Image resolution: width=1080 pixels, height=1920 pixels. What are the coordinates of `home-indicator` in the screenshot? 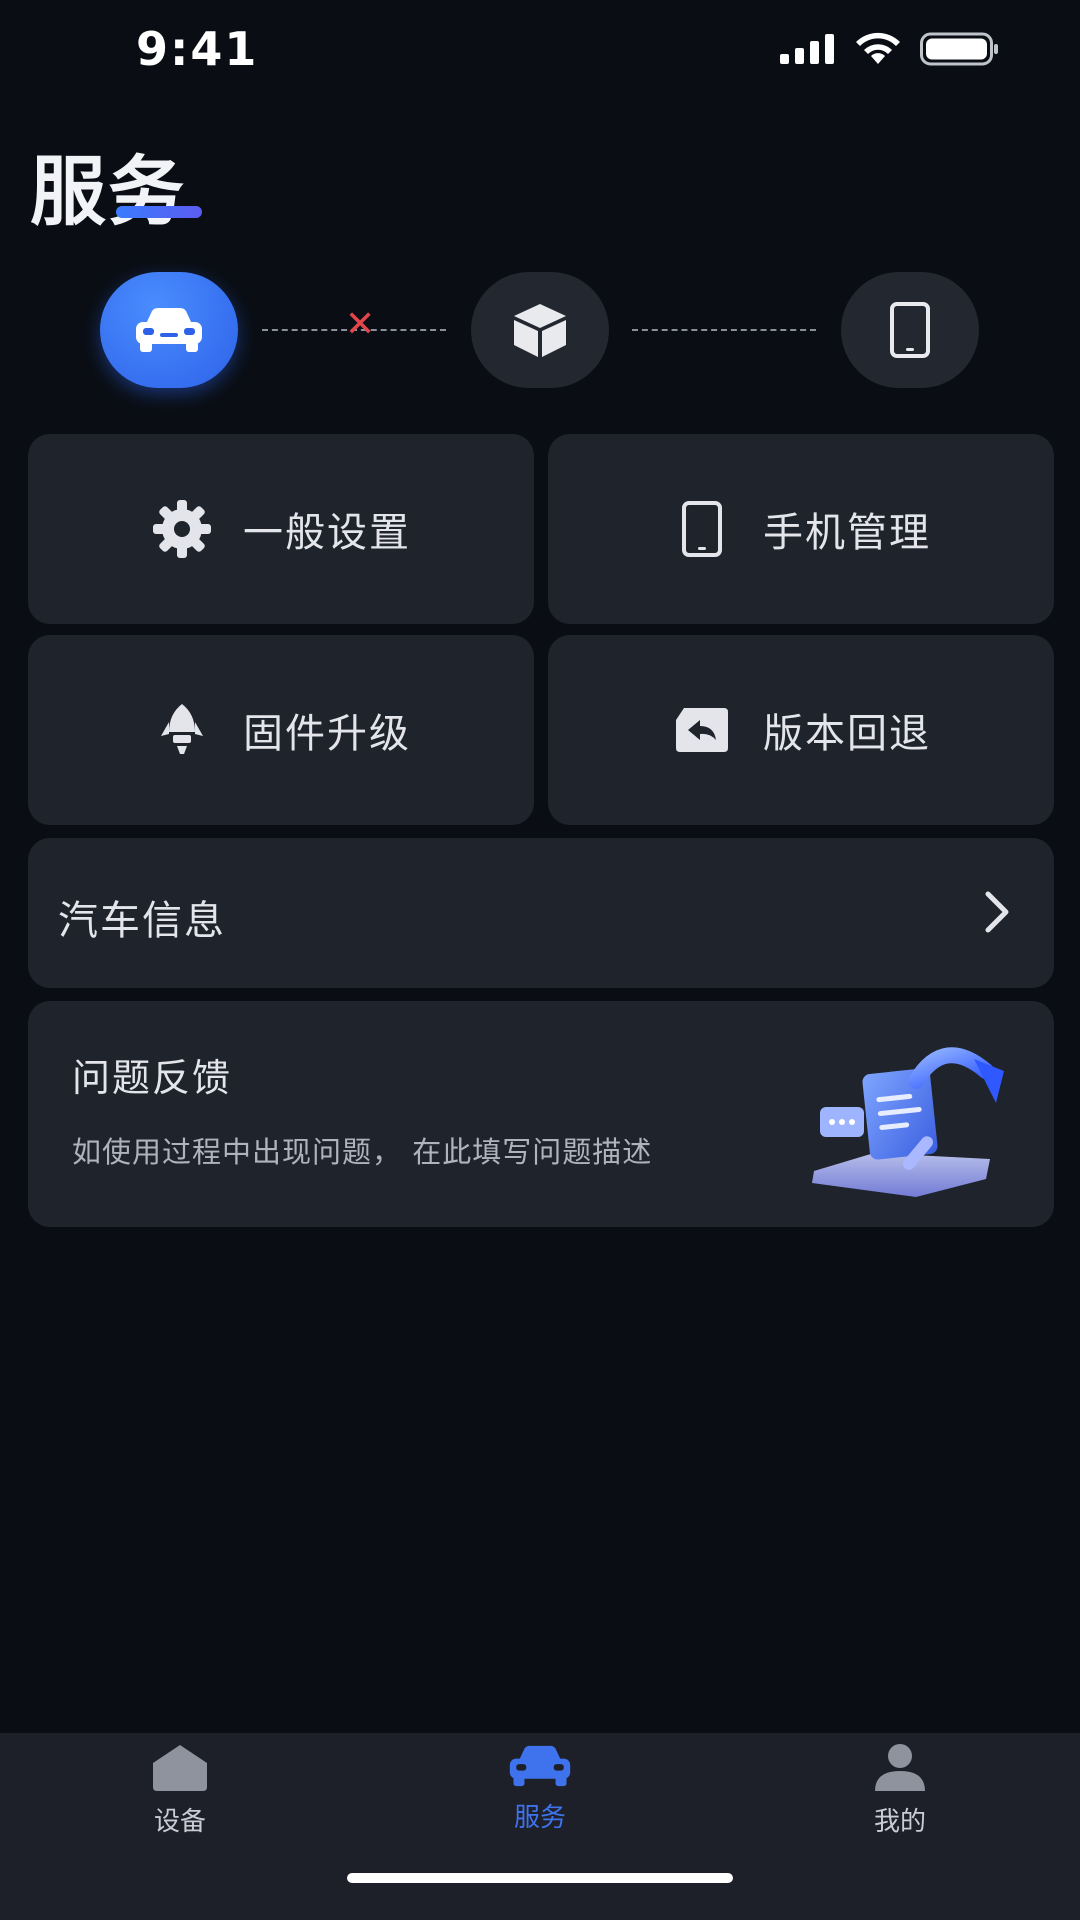 It's located at (540, 1878).